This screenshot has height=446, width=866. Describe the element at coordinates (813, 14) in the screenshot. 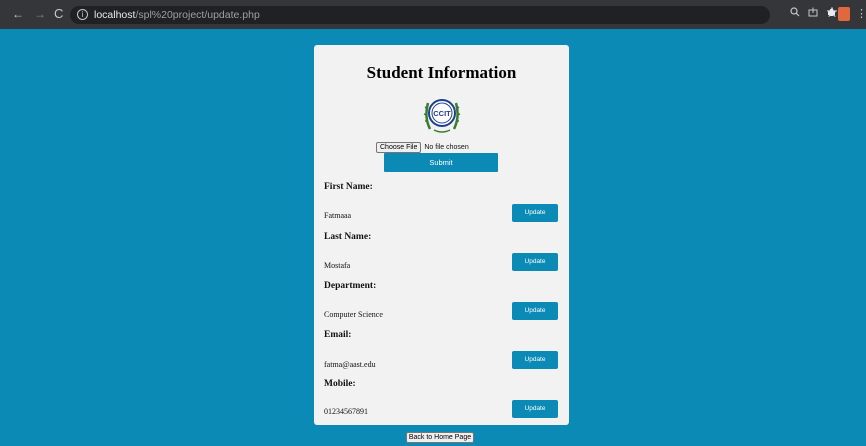

I see `share-icon` at that location.